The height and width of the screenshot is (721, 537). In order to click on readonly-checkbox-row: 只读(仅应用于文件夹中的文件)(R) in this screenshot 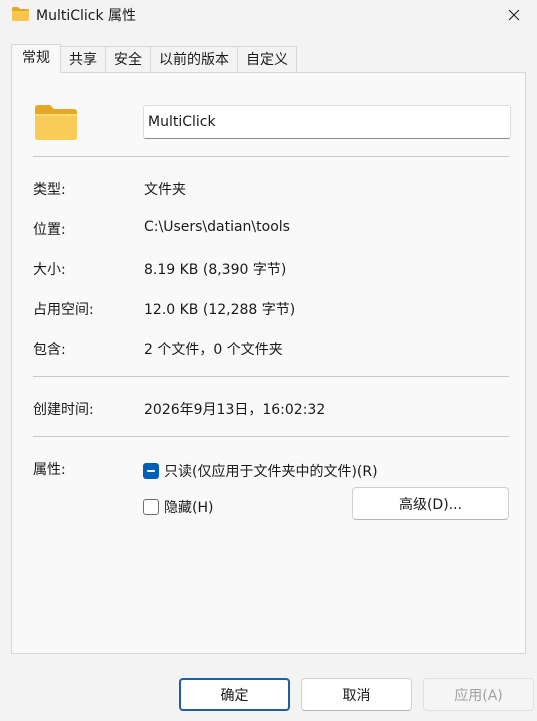, I will do `click(260, 471)`.